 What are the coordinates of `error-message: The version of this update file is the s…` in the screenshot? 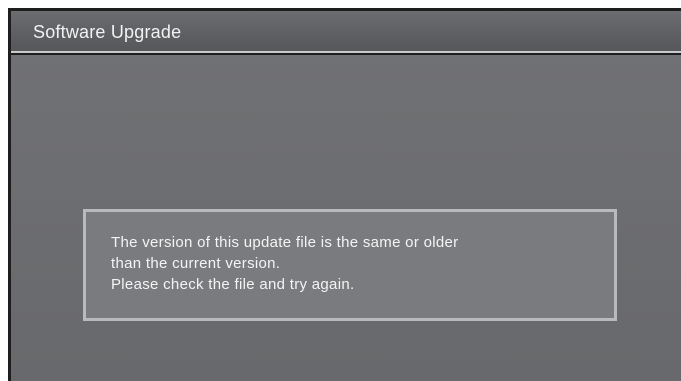 It's located at (284, 263).